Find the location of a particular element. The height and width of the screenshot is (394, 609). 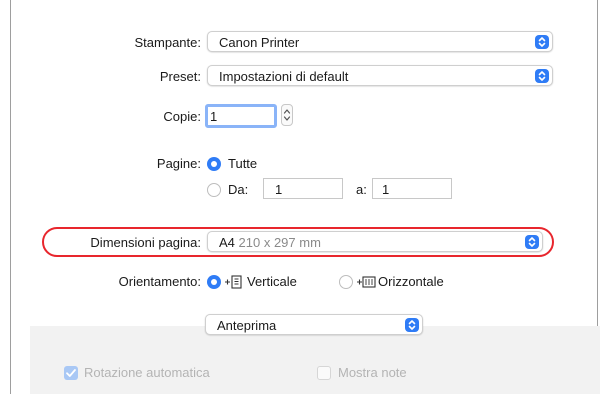

paper-size-value: A4 210 x 297 mm is located at coordinates (270, 242).